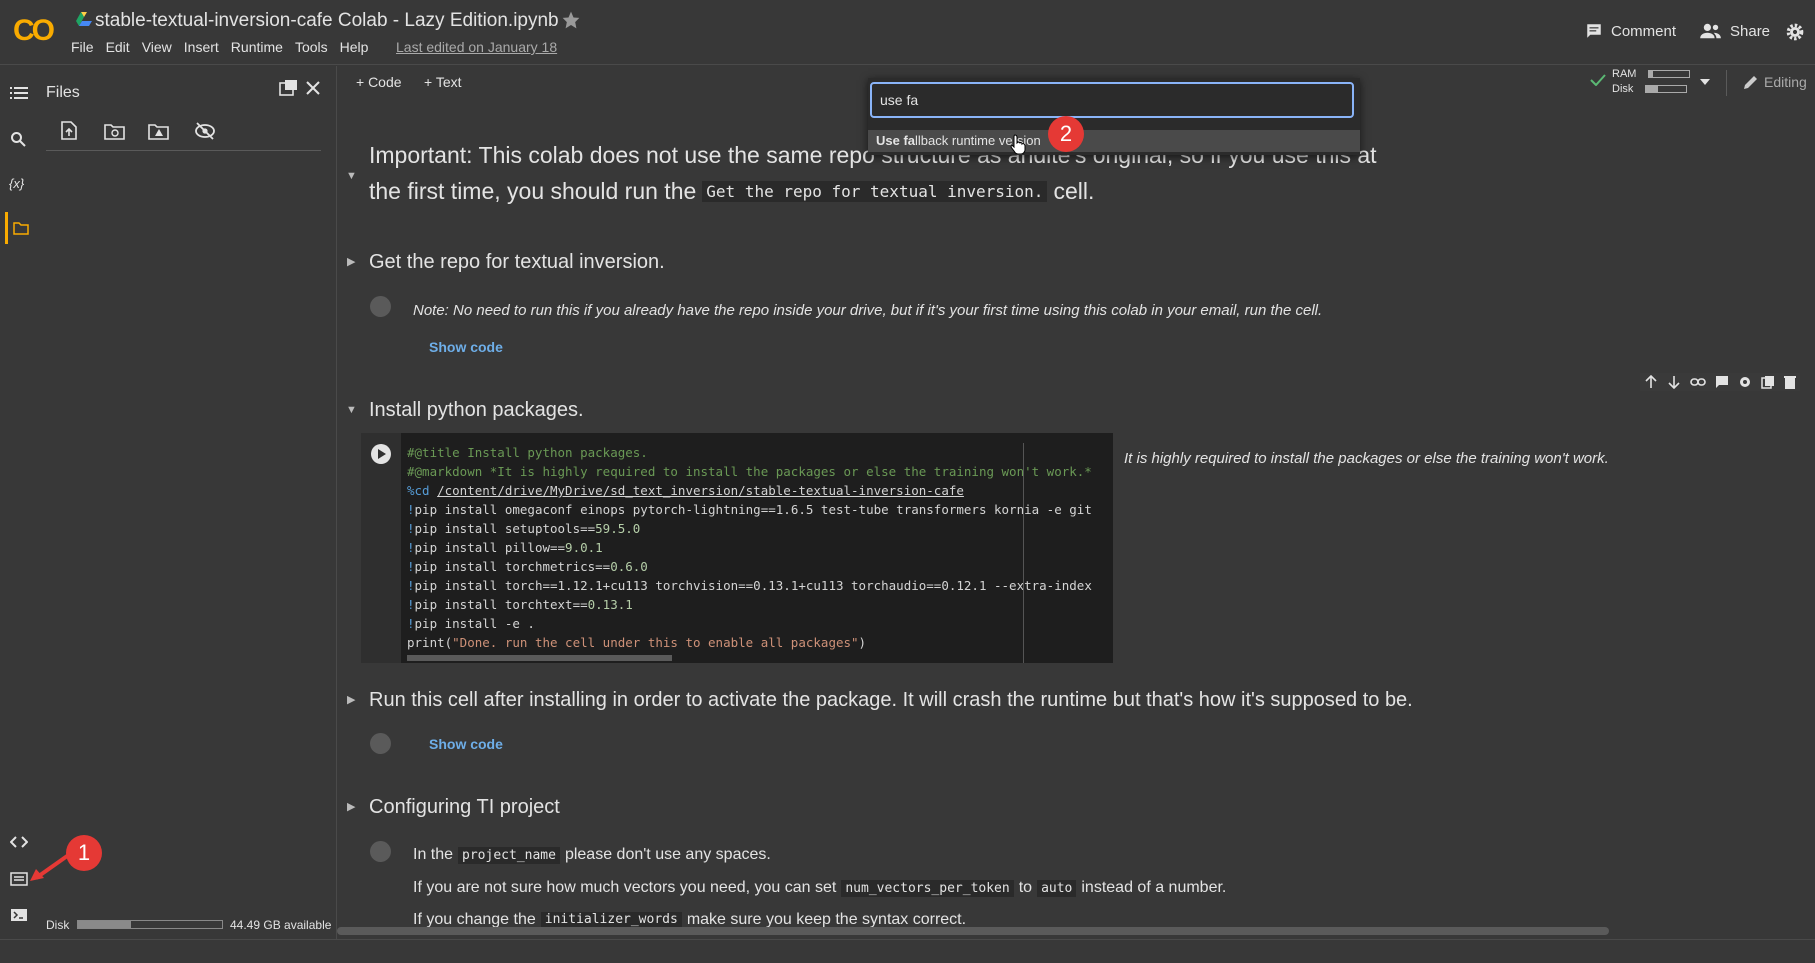 The width and height of the screenshot is (1815, 963). What do you see at coordinates (18, 139) in the screenshot?
I see `search-icon` at bounding box center [18, 139].